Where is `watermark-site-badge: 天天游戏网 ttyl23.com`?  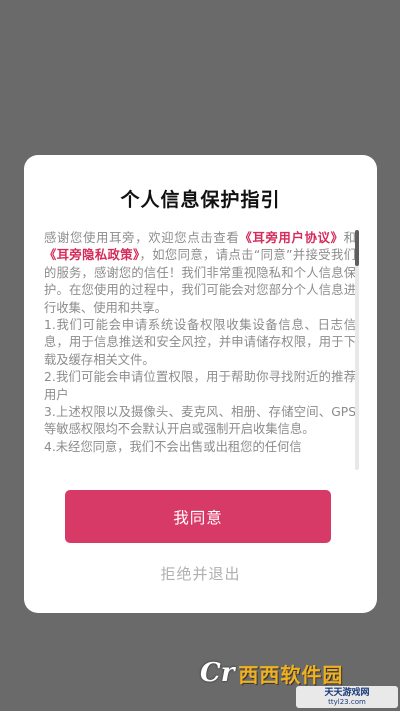
watermark-site-badge: 天天游戏网 ttyl23.com is located at coordinates (347, 697).